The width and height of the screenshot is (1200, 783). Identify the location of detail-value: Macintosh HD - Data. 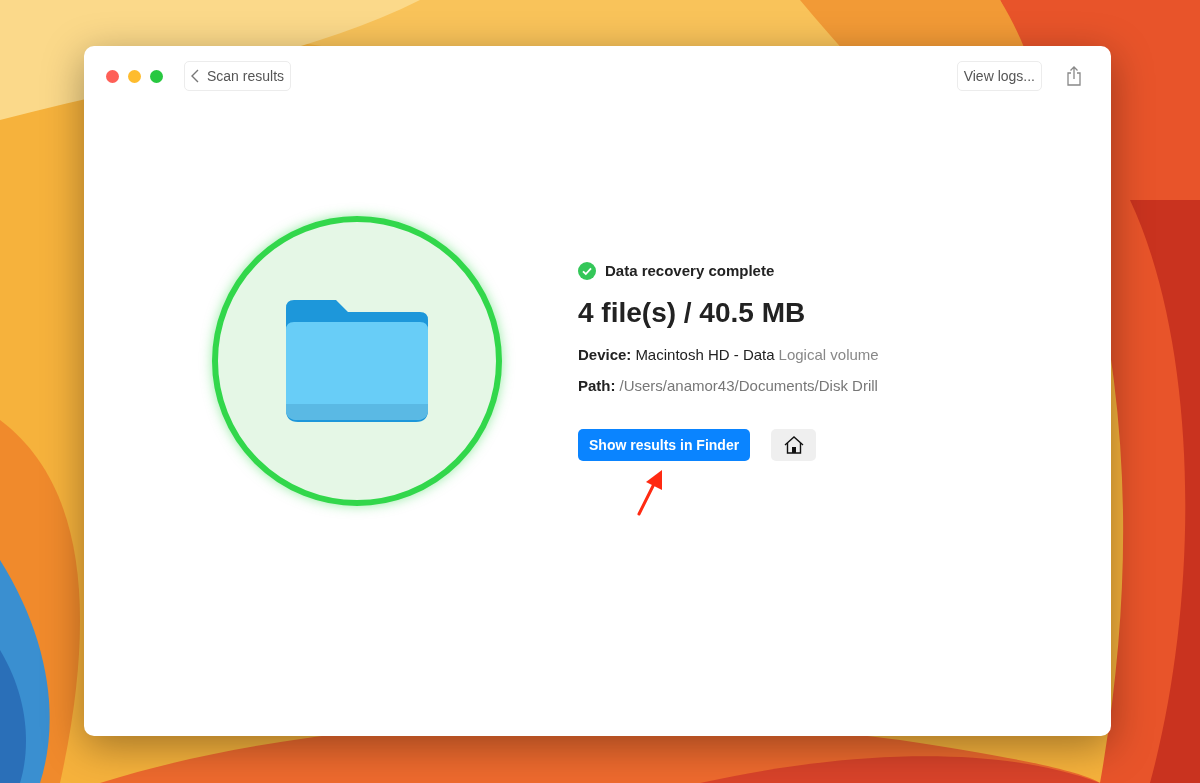
(705, 355).